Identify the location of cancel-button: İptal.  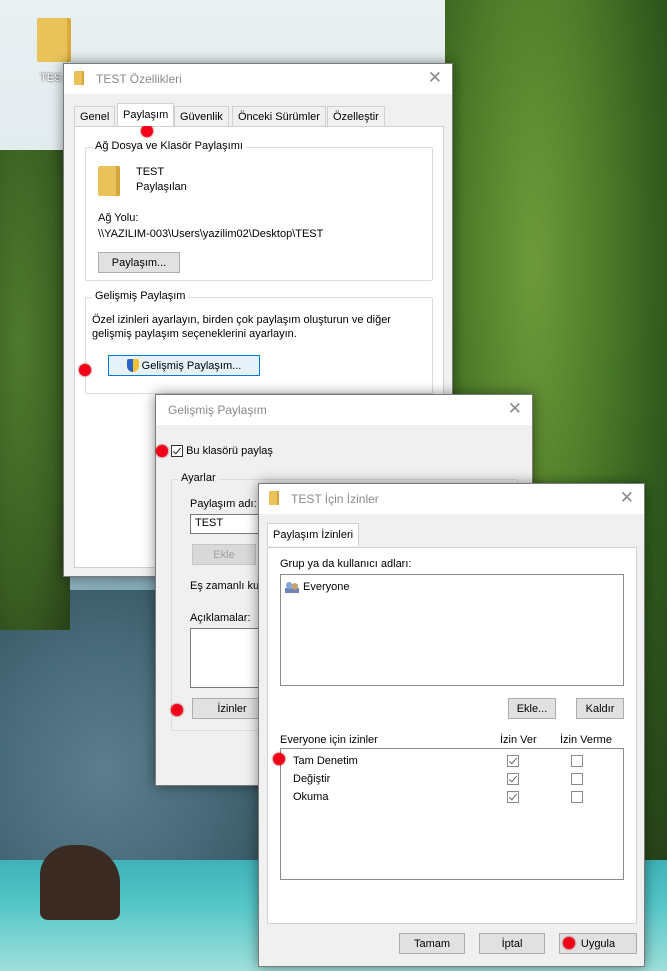
(512, 943).